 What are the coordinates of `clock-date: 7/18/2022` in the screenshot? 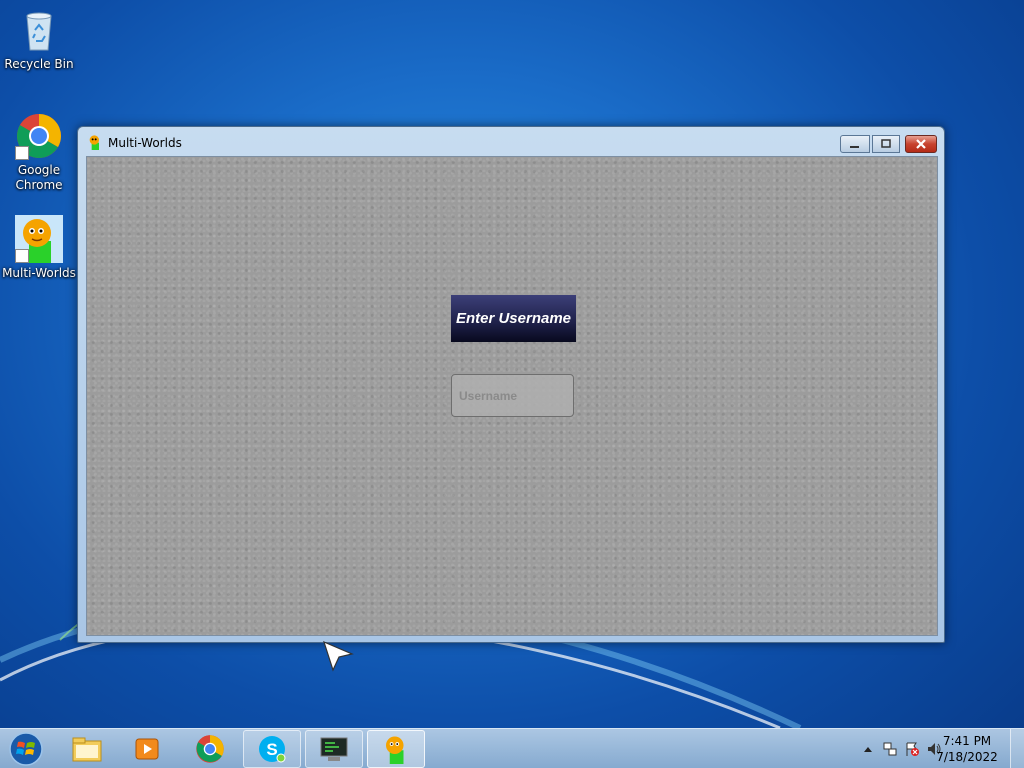 It's located at (967, 757).